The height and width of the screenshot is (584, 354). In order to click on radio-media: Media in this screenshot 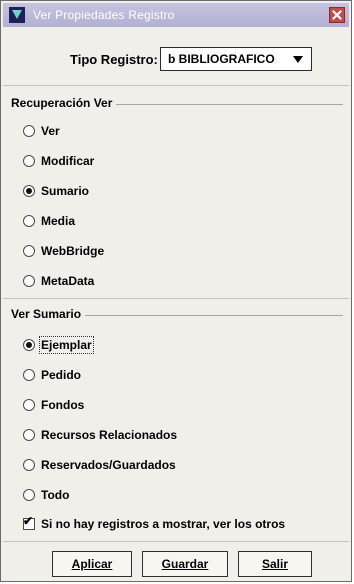, I will do `click(49, 221)`.